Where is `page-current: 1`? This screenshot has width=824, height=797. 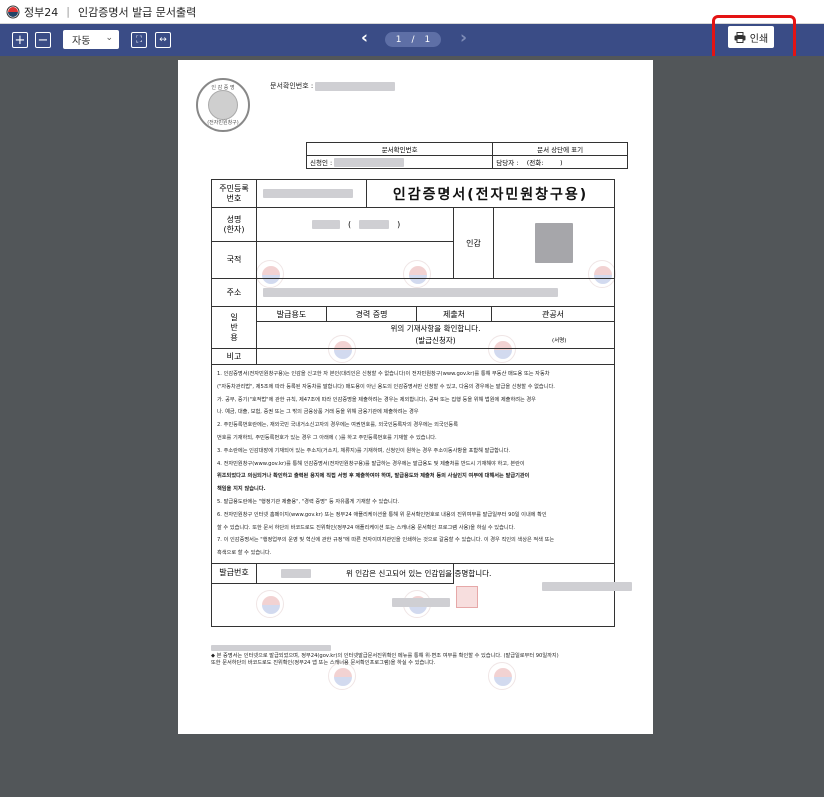
page-current: 1 is located at coordinates (398, 39).